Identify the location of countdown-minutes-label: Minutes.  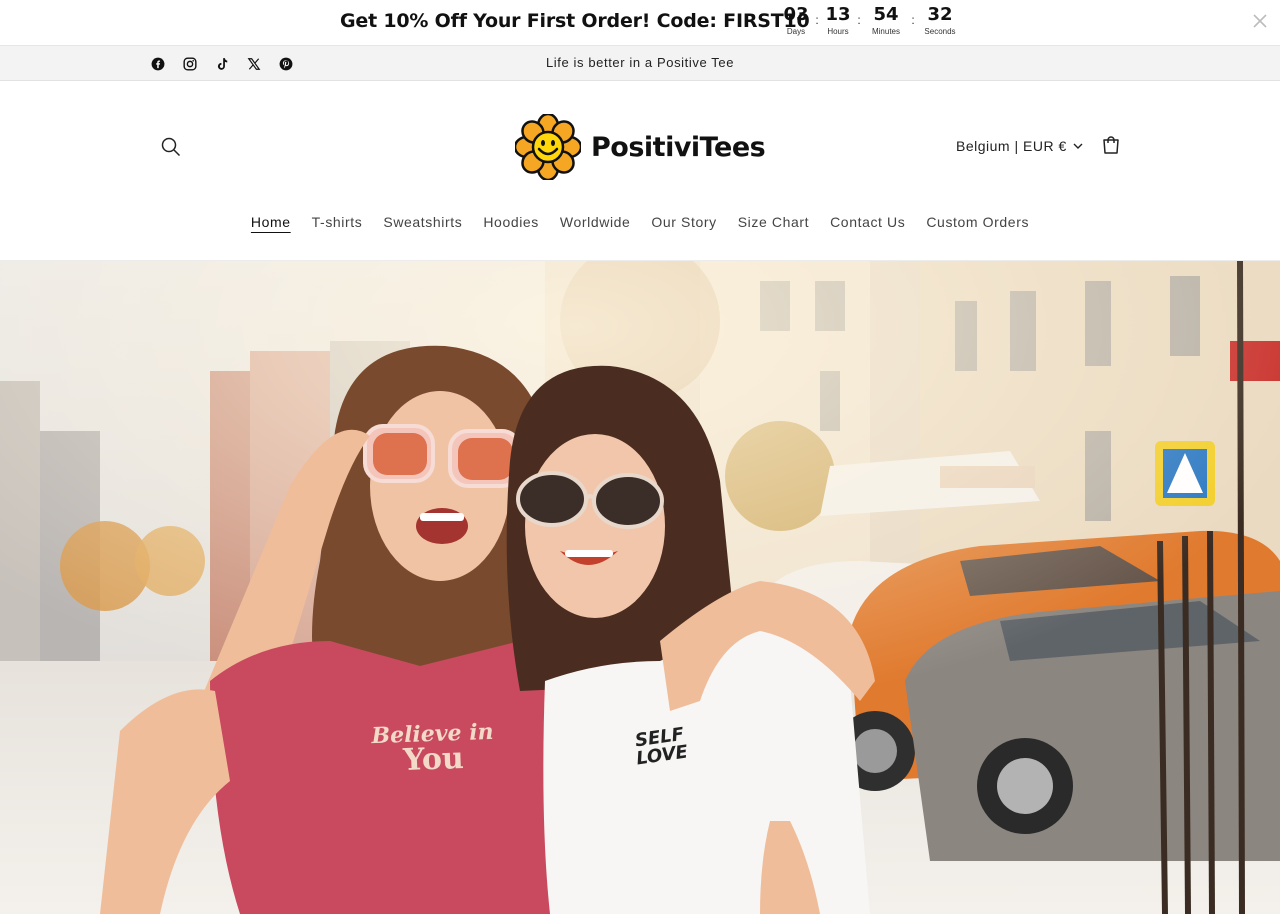
(885, 31).